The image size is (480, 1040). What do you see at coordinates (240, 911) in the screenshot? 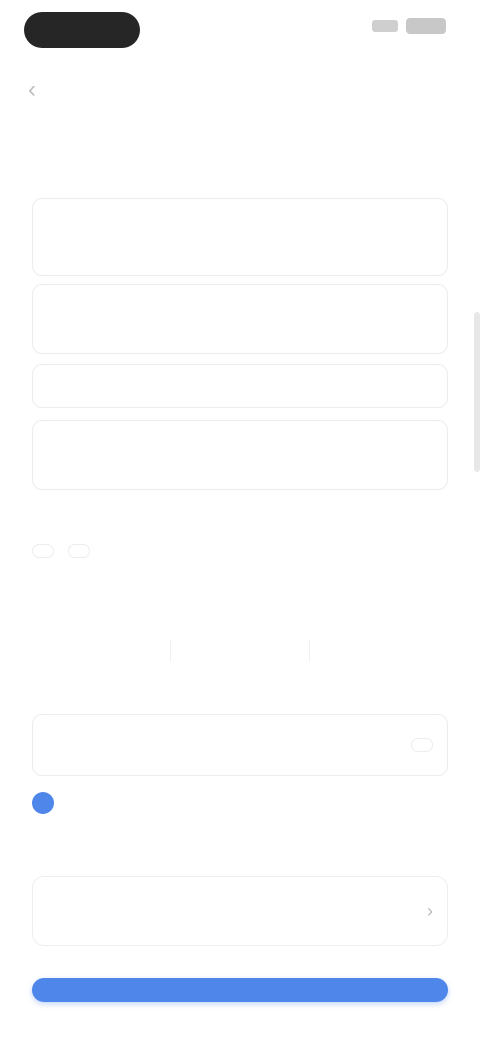
I see `notice-card: ›` at bounding box center [240, 911].